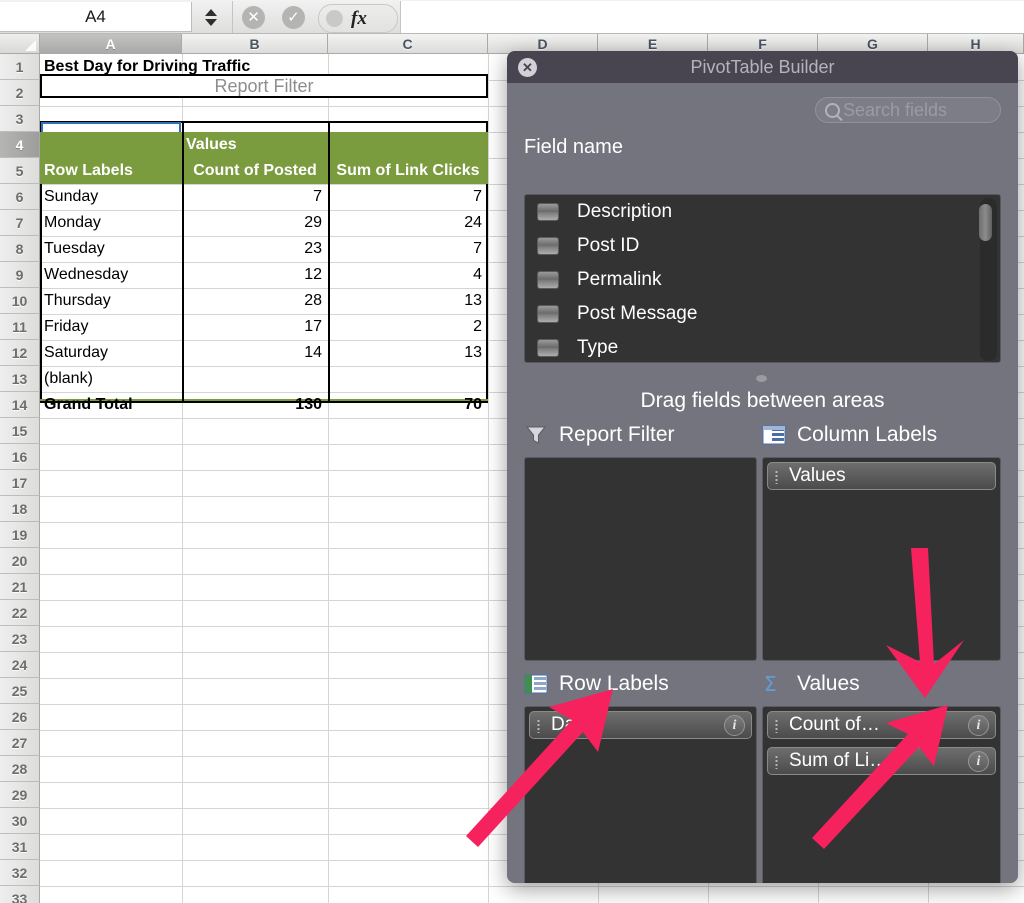 This screenshot has width=1024, height=903. What do you see at coordinates (111, 327) in the screenshot?
I see `cell-day-label: Friday` at bounding box center [111, 327].